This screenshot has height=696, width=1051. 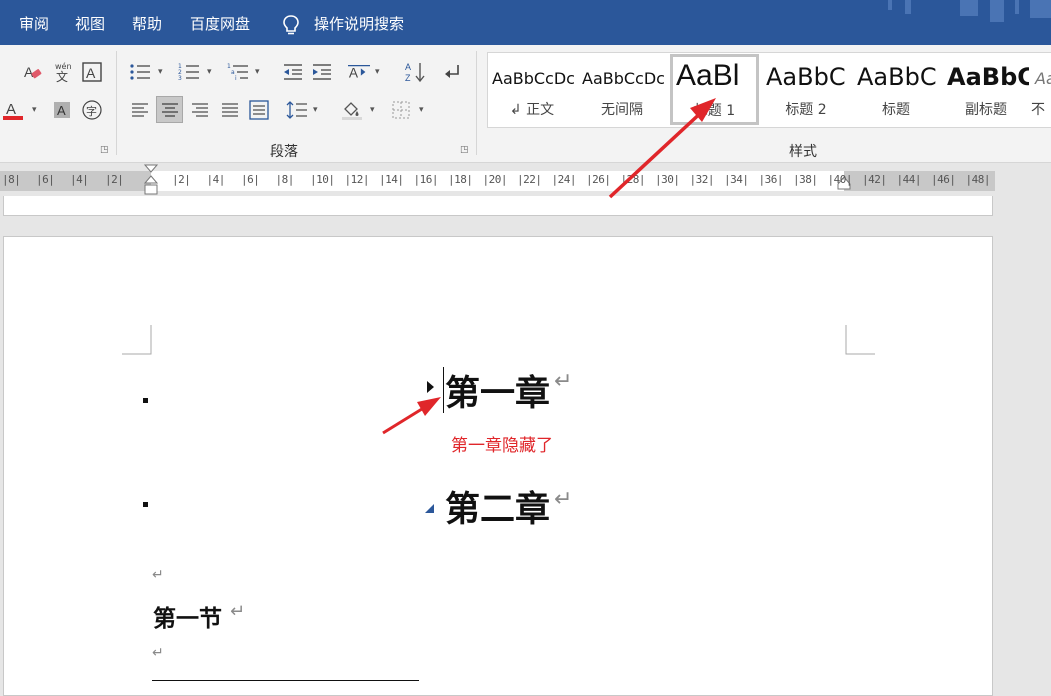 I want to click on show-marks-icon, so click(x=452, y=72).